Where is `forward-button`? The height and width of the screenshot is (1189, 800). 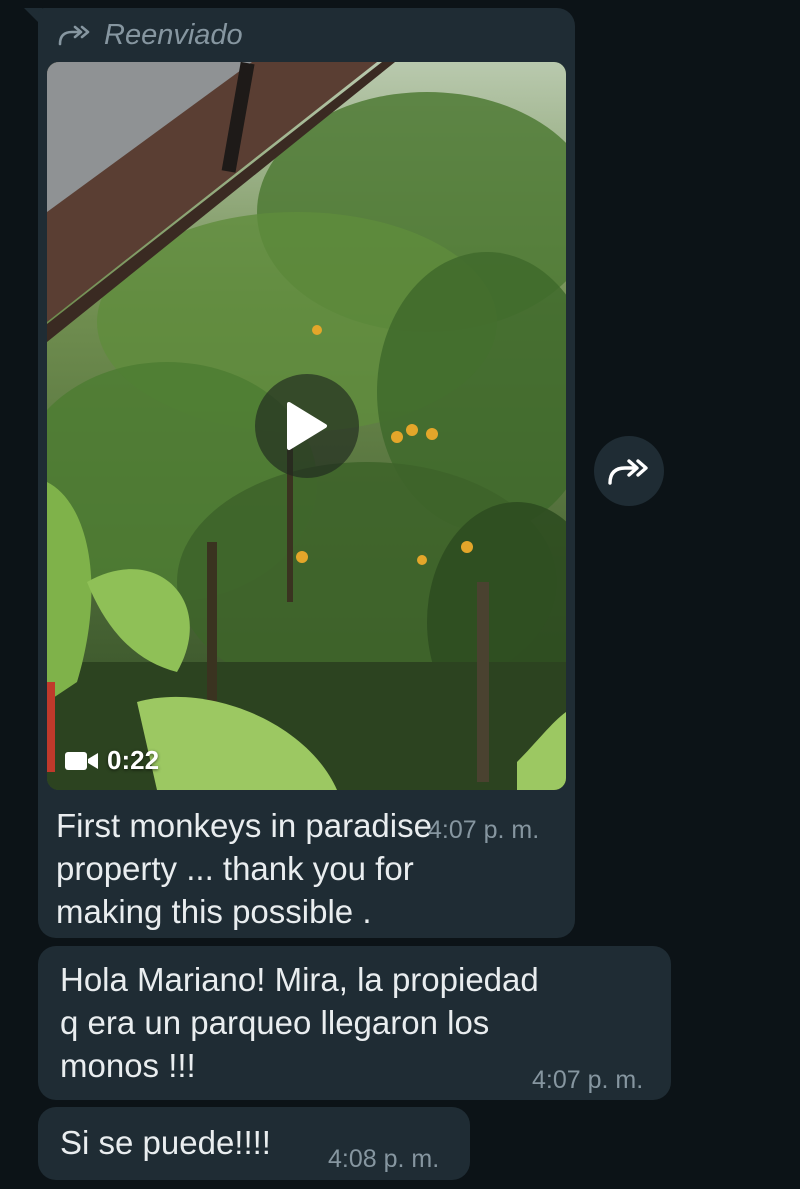
forward-button is located at coordinates (629, 471).